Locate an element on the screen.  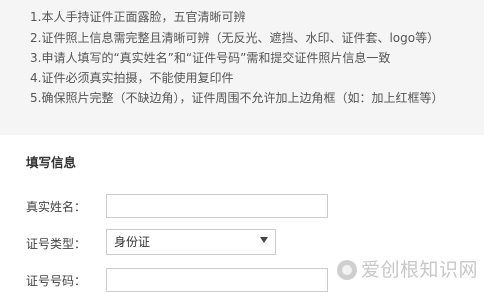
watermark: 爱创根知识网 is located at coordinates (407, 270).